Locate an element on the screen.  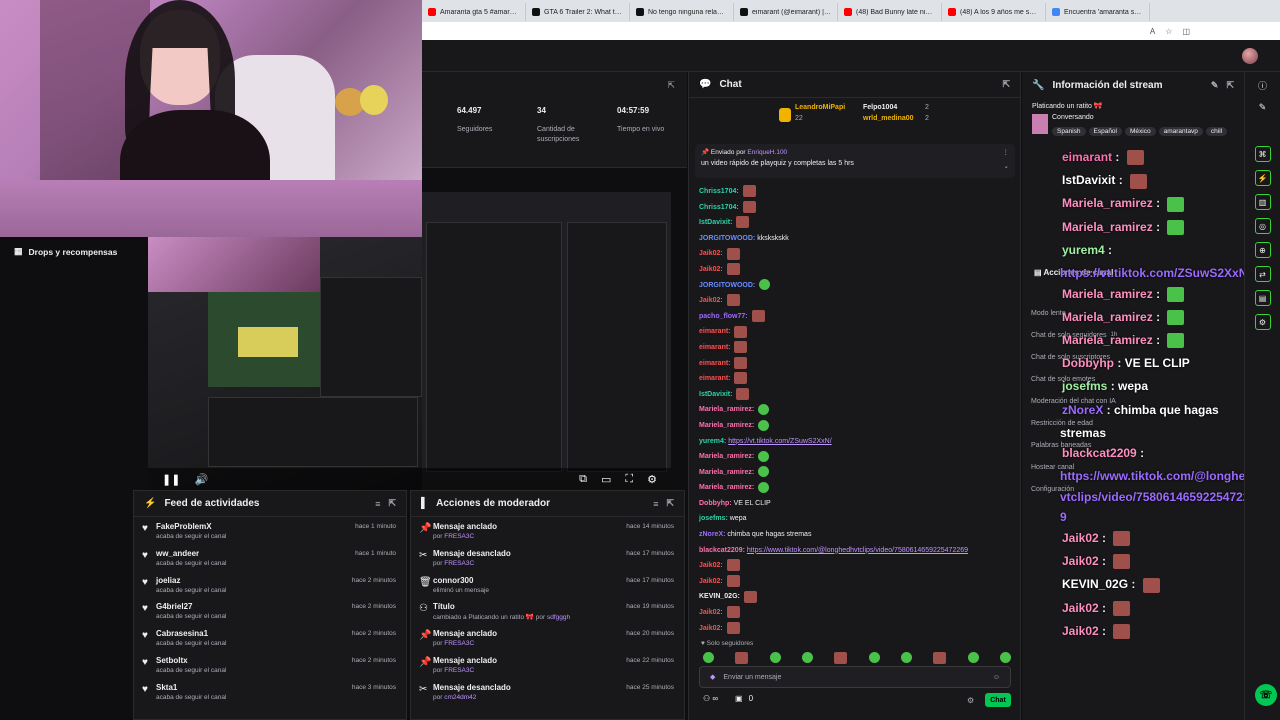
fullscreen-icon: ⛶ is located at coordinates (629, 479).